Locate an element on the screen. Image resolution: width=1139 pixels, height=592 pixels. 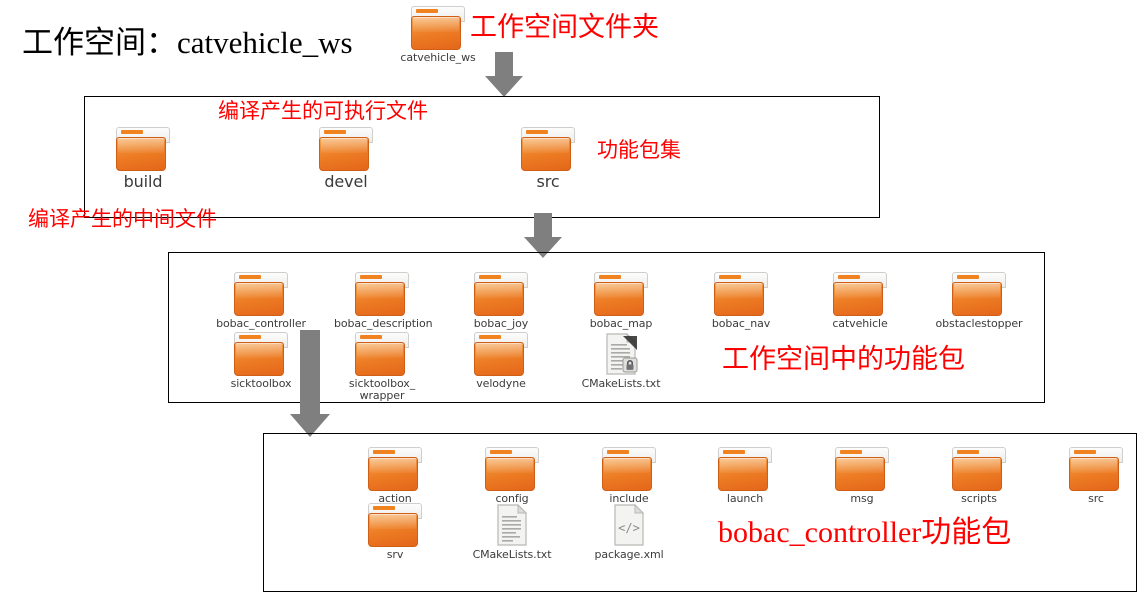
list-item-label: bobac_description is located at coordinates (383, 323).